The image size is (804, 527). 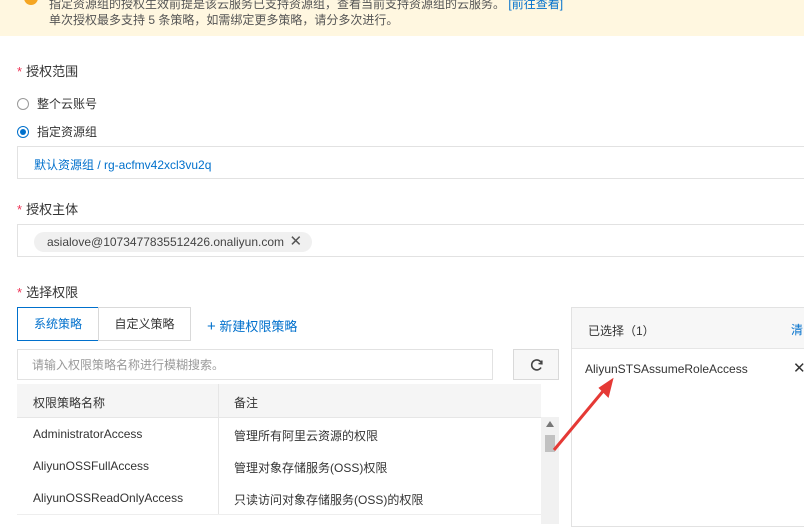 What do you see at coordinates (329, 500) in the screenshot?
I see `policy-note: 只读访问对象存储服务(OSS)的权限` at bounding box center [329, 500].